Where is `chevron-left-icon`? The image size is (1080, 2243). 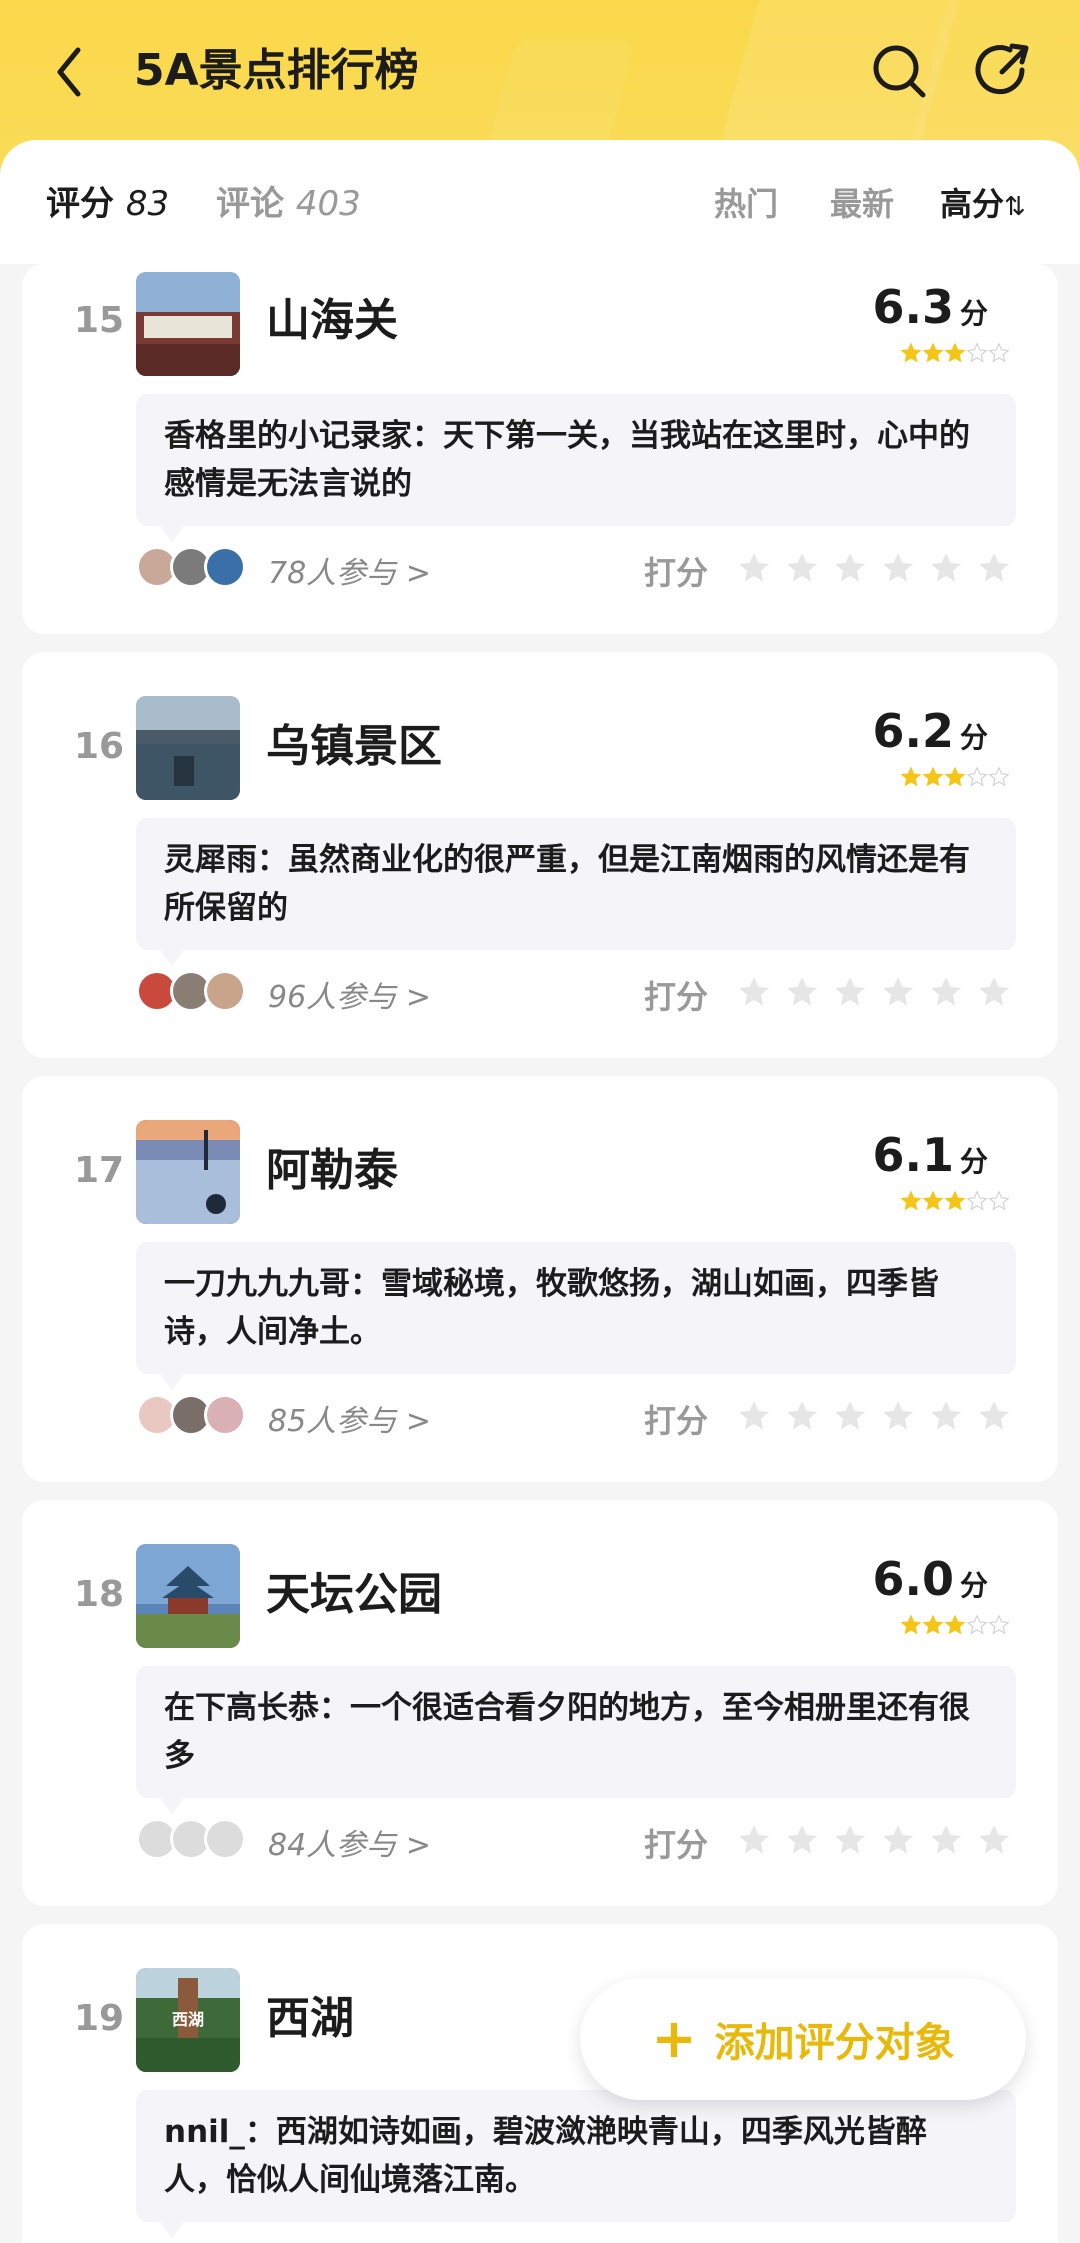
chevron-left-icon is located at coordinates (70, 72).